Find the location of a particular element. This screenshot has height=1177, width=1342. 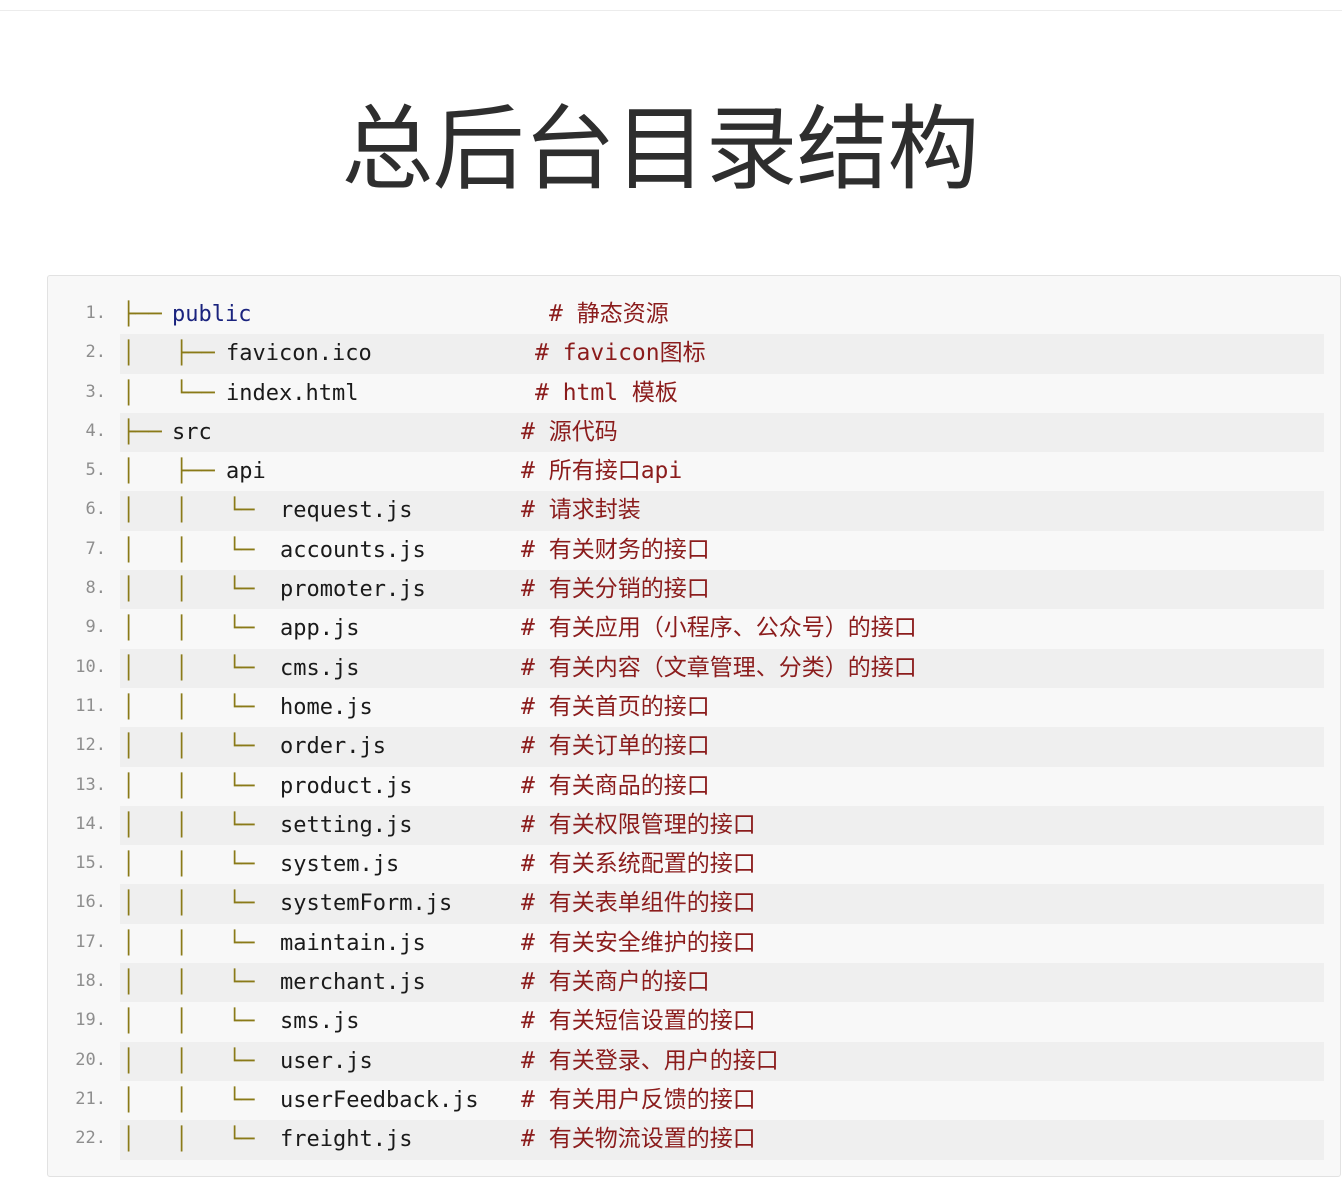

file-name: system.js is located at coordinates (340, 865).